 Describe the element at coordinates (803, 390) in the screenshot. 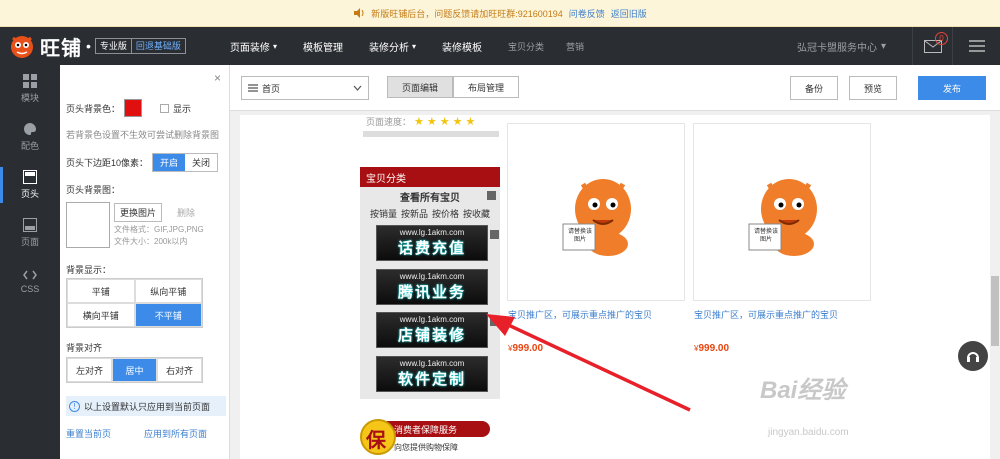

I see `watermark-logo: Bai经验` at that location.